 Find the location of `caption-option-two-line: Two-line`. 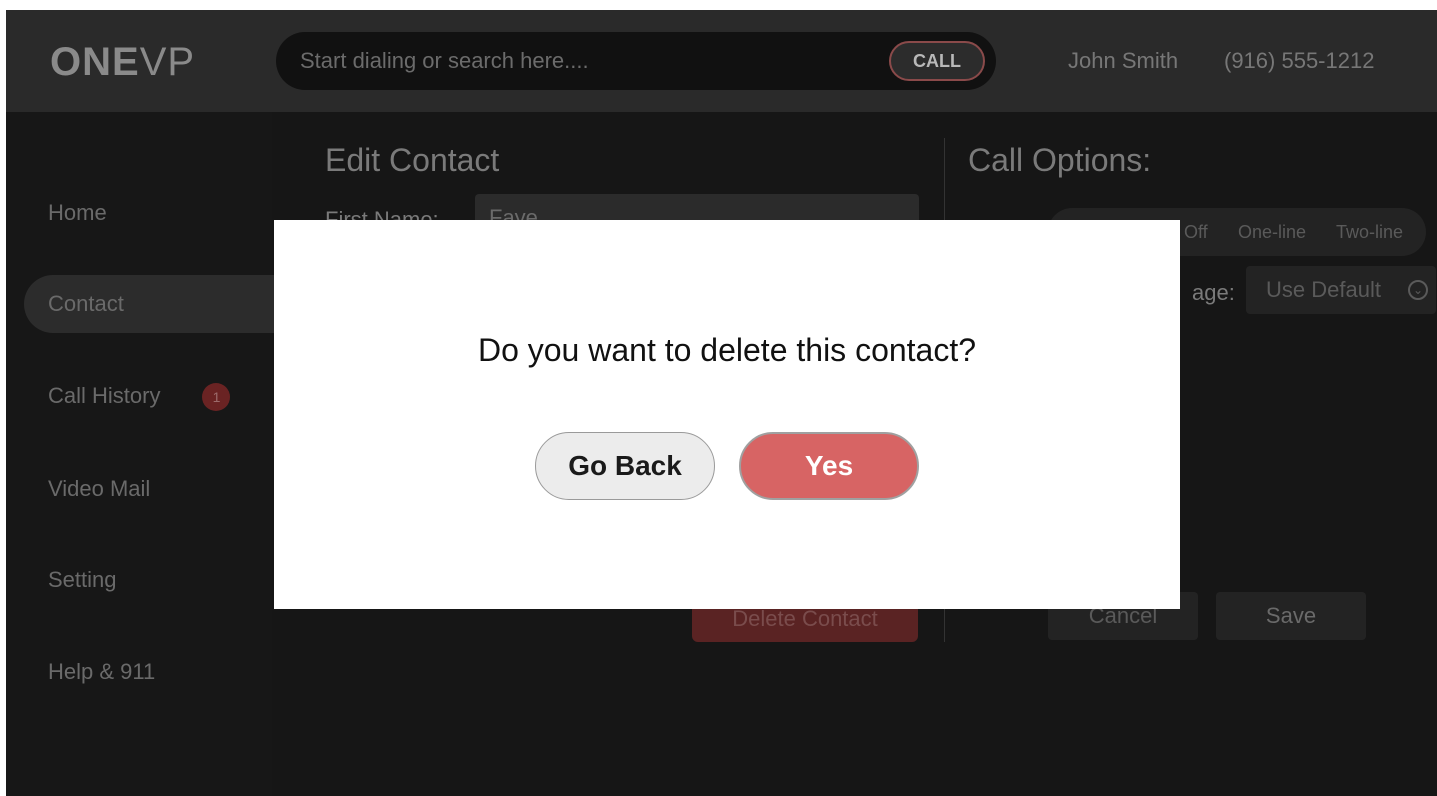

caption-option-two-line: Two-line is located at coordinates (1369, 232).